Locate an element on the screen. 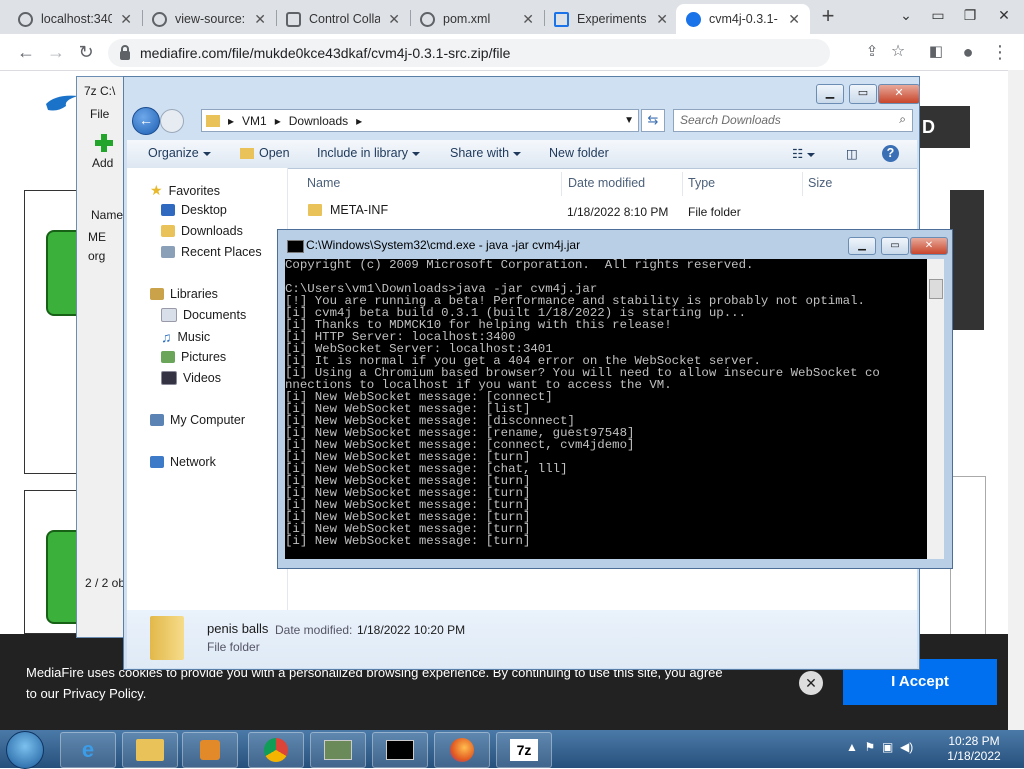  minimize-icon: ▭ is located at coordinates (938, 15).